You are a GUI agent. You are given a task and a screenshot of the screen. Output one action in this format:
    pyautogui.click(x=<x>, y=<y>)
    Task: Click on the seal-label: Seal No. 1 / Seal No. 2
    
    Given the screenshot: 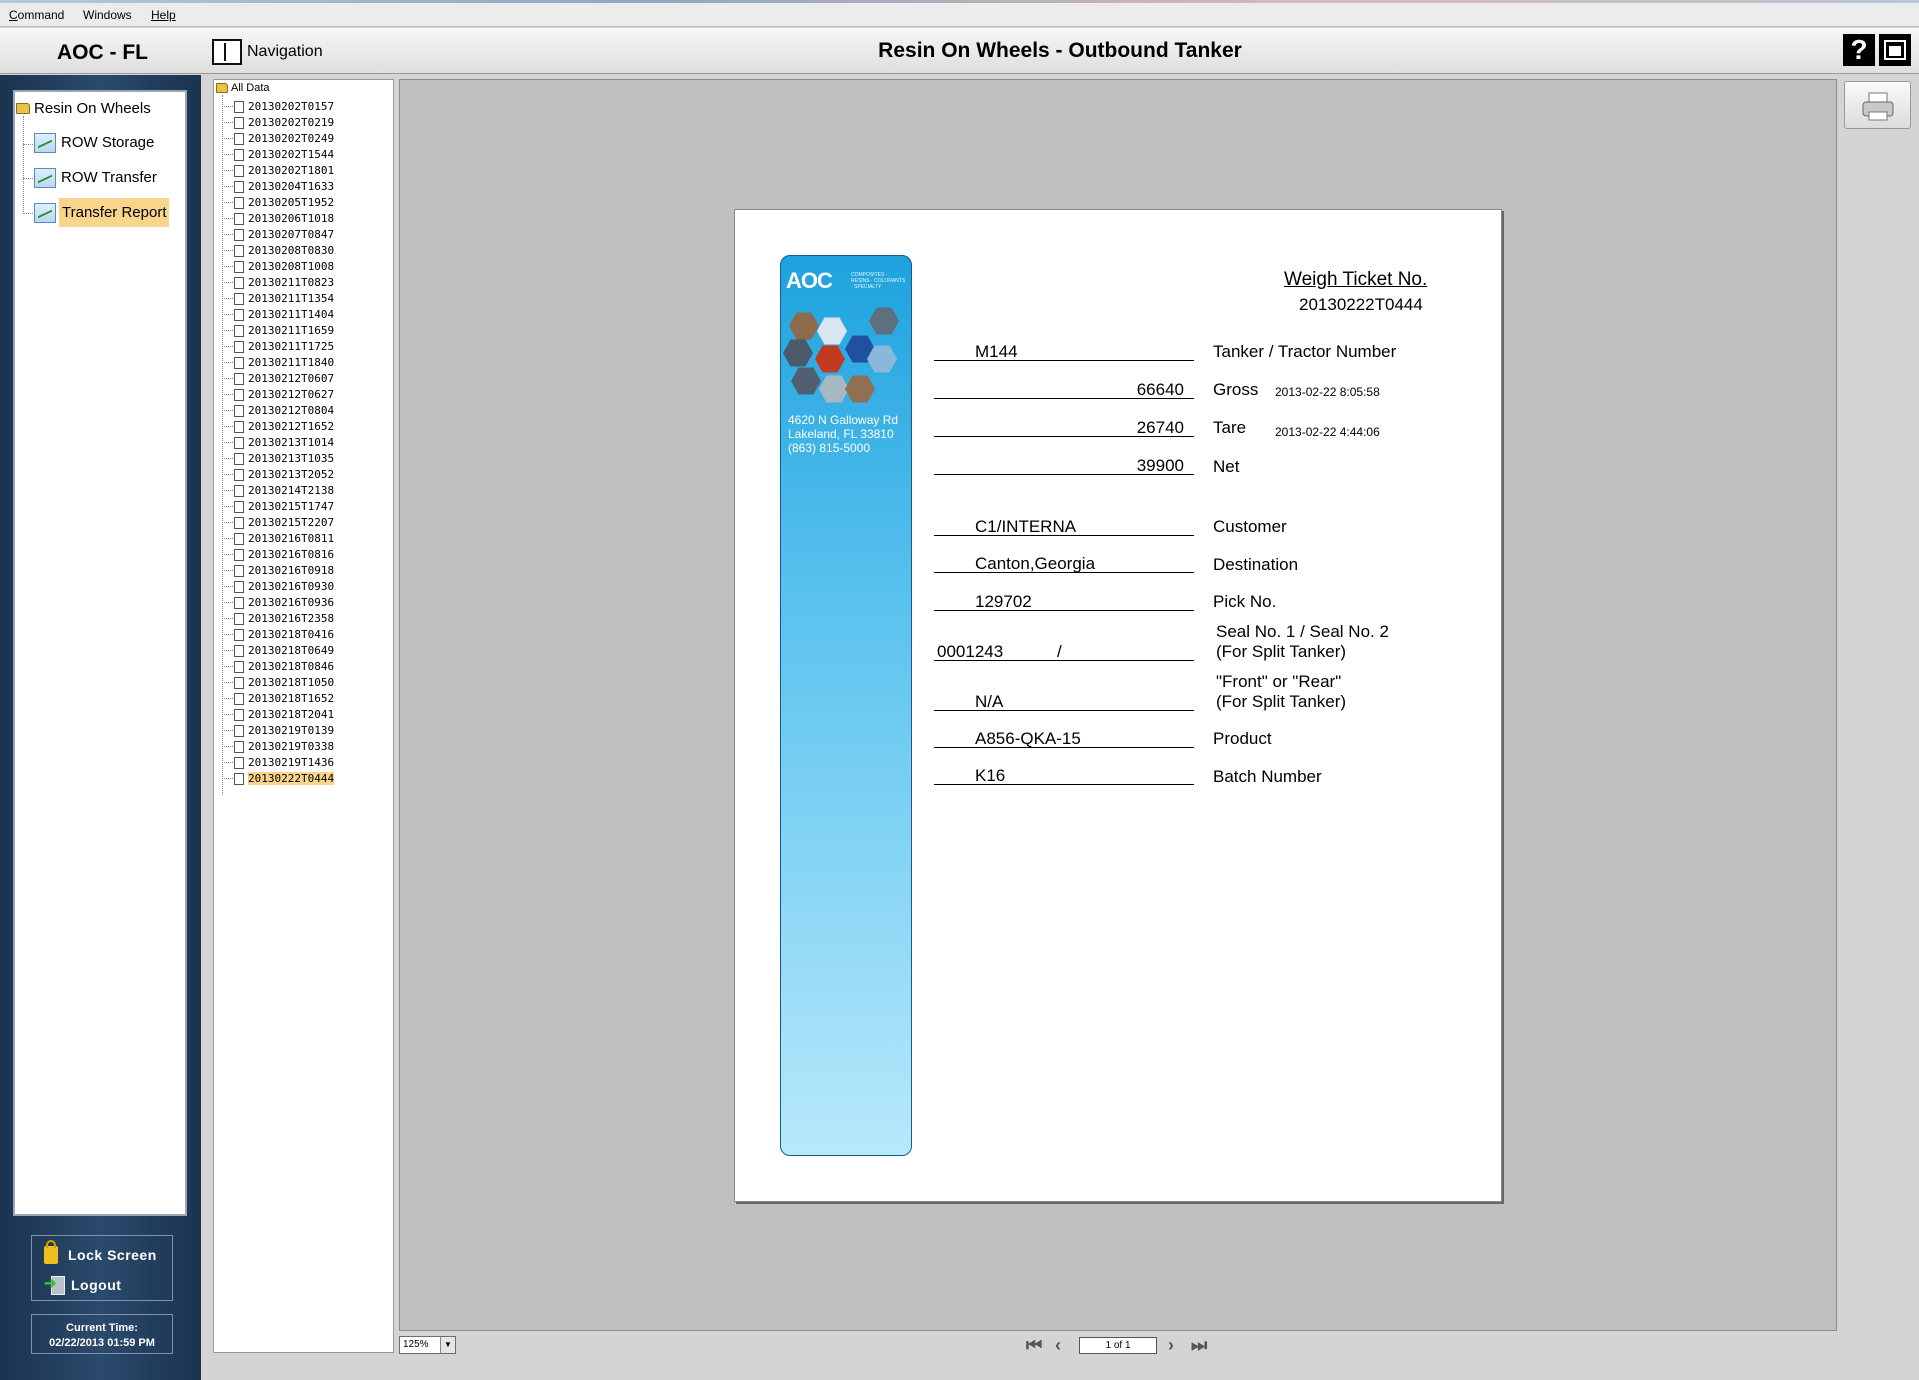 What is the action you would take?
    pyautogui.click(x=1302, y=631)
    